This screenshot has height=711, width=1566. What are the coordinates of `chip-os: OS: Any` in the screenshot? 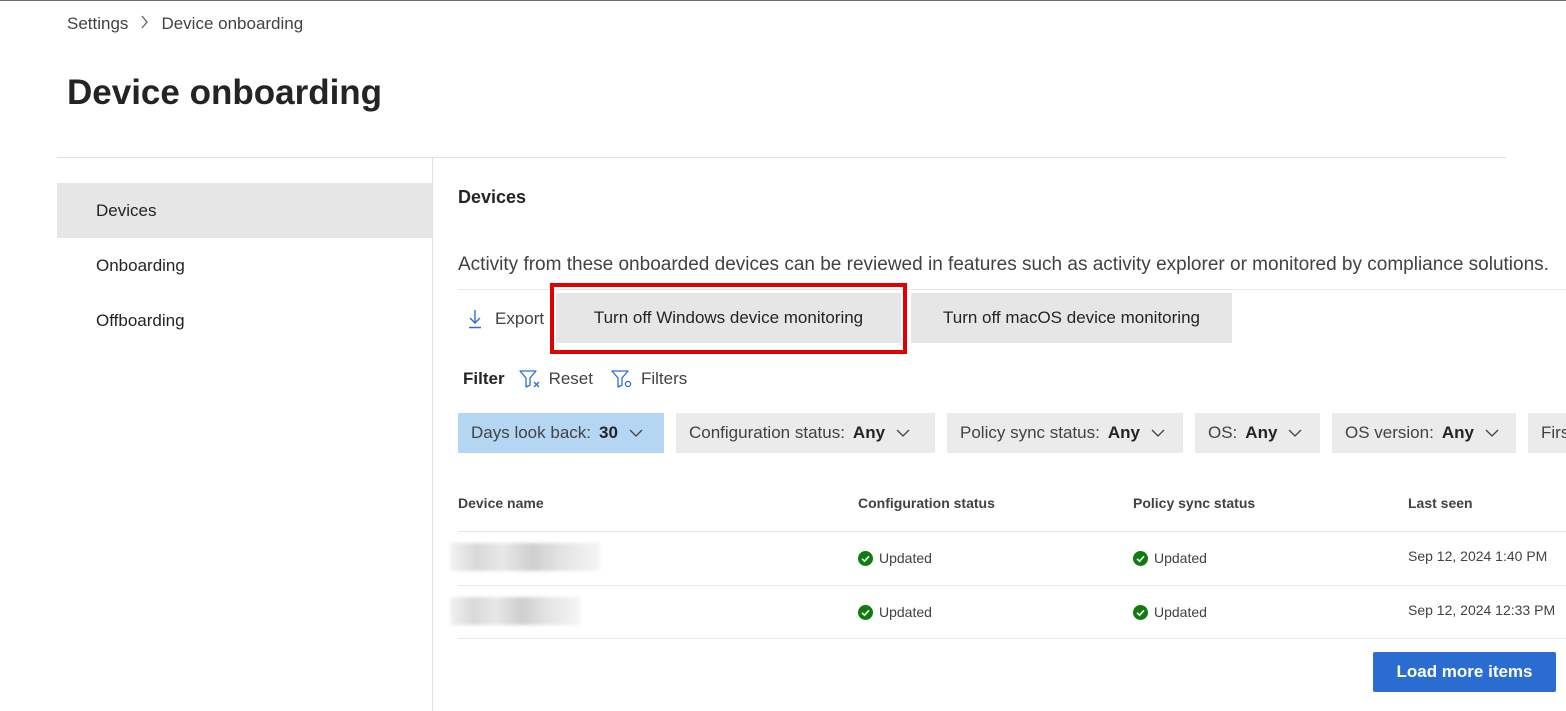 It's located at (1257, 433).